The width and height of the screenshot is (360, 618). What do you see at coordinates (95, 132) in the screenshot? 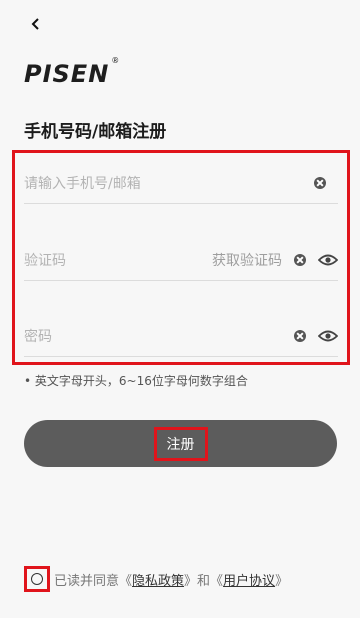
I see `page-title: 手机号码/邮箱注册` at bounding box center [95, 132].